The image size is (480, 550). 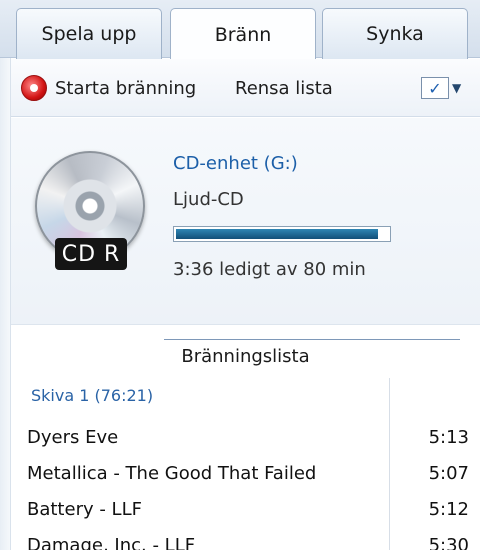 What do you see at coordinates (172, 473) in the screenshot?
I see `track-title: Metallica - The Good That Failed` at bounding box center [172, 473].